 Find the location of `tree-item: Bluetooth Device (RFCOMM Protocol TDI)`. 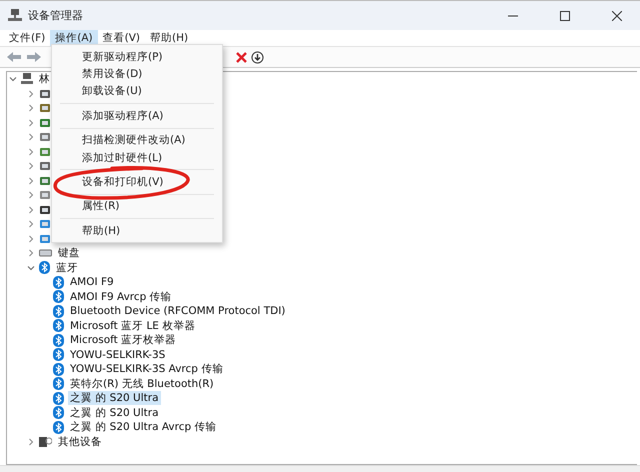

tree-item: Bluetooth Device (RFCOMM Protocol TDI) is located at coordinates (178, 311).